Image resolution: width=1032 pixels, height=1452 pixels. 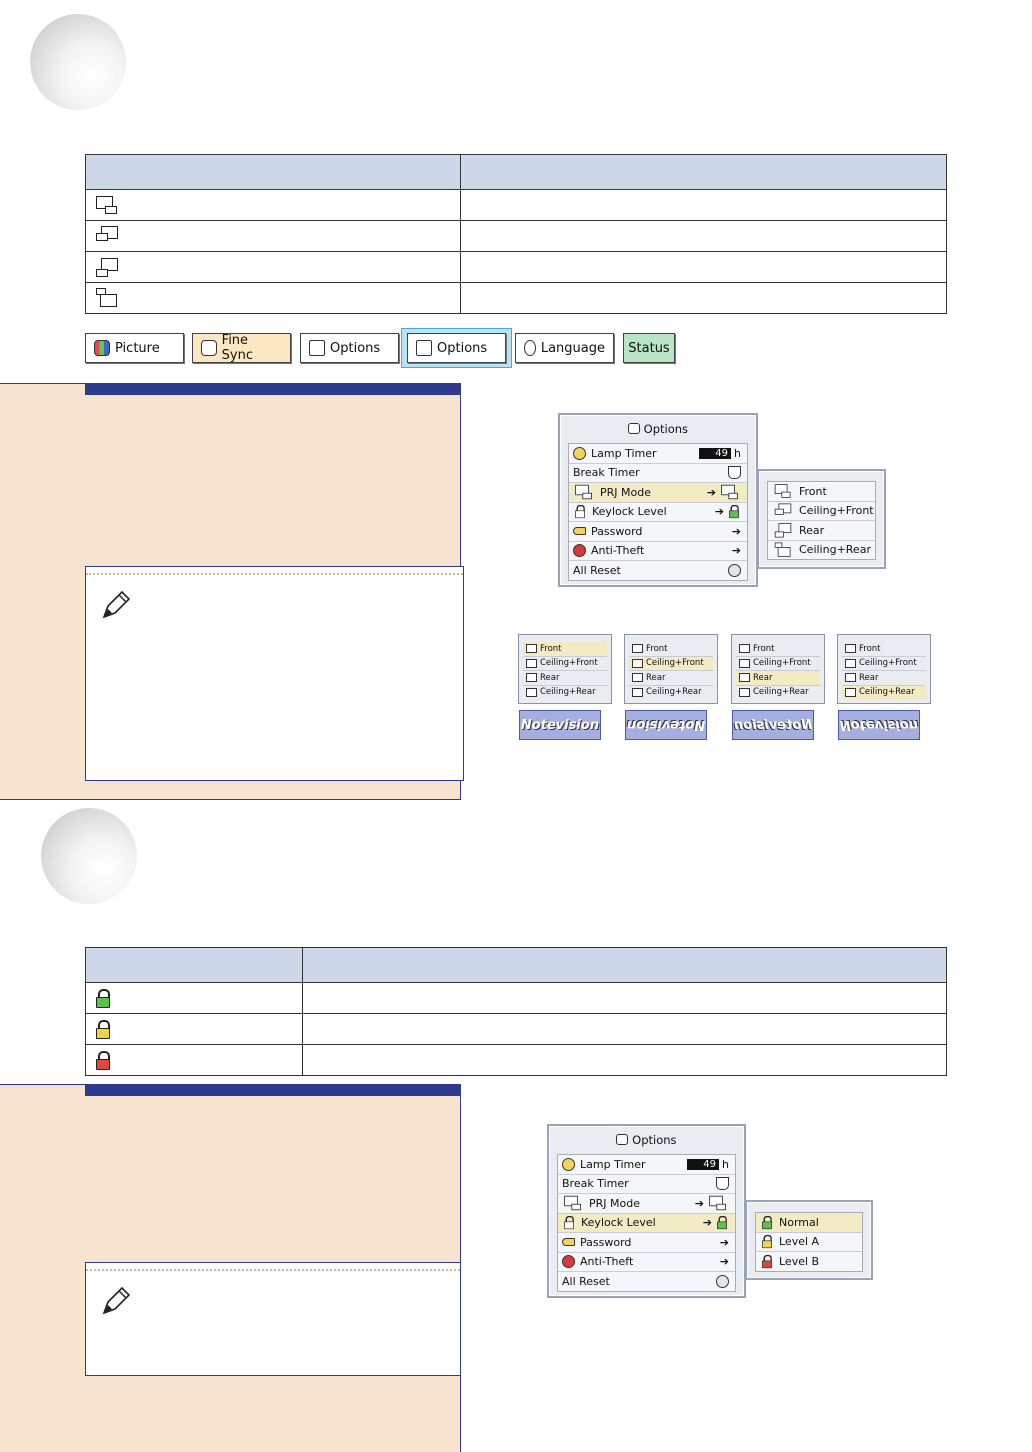 What do you see at coordinates (530, 348) in the screenshot?
I see `speech-bubble-icon` at bounding box center [530, 348].